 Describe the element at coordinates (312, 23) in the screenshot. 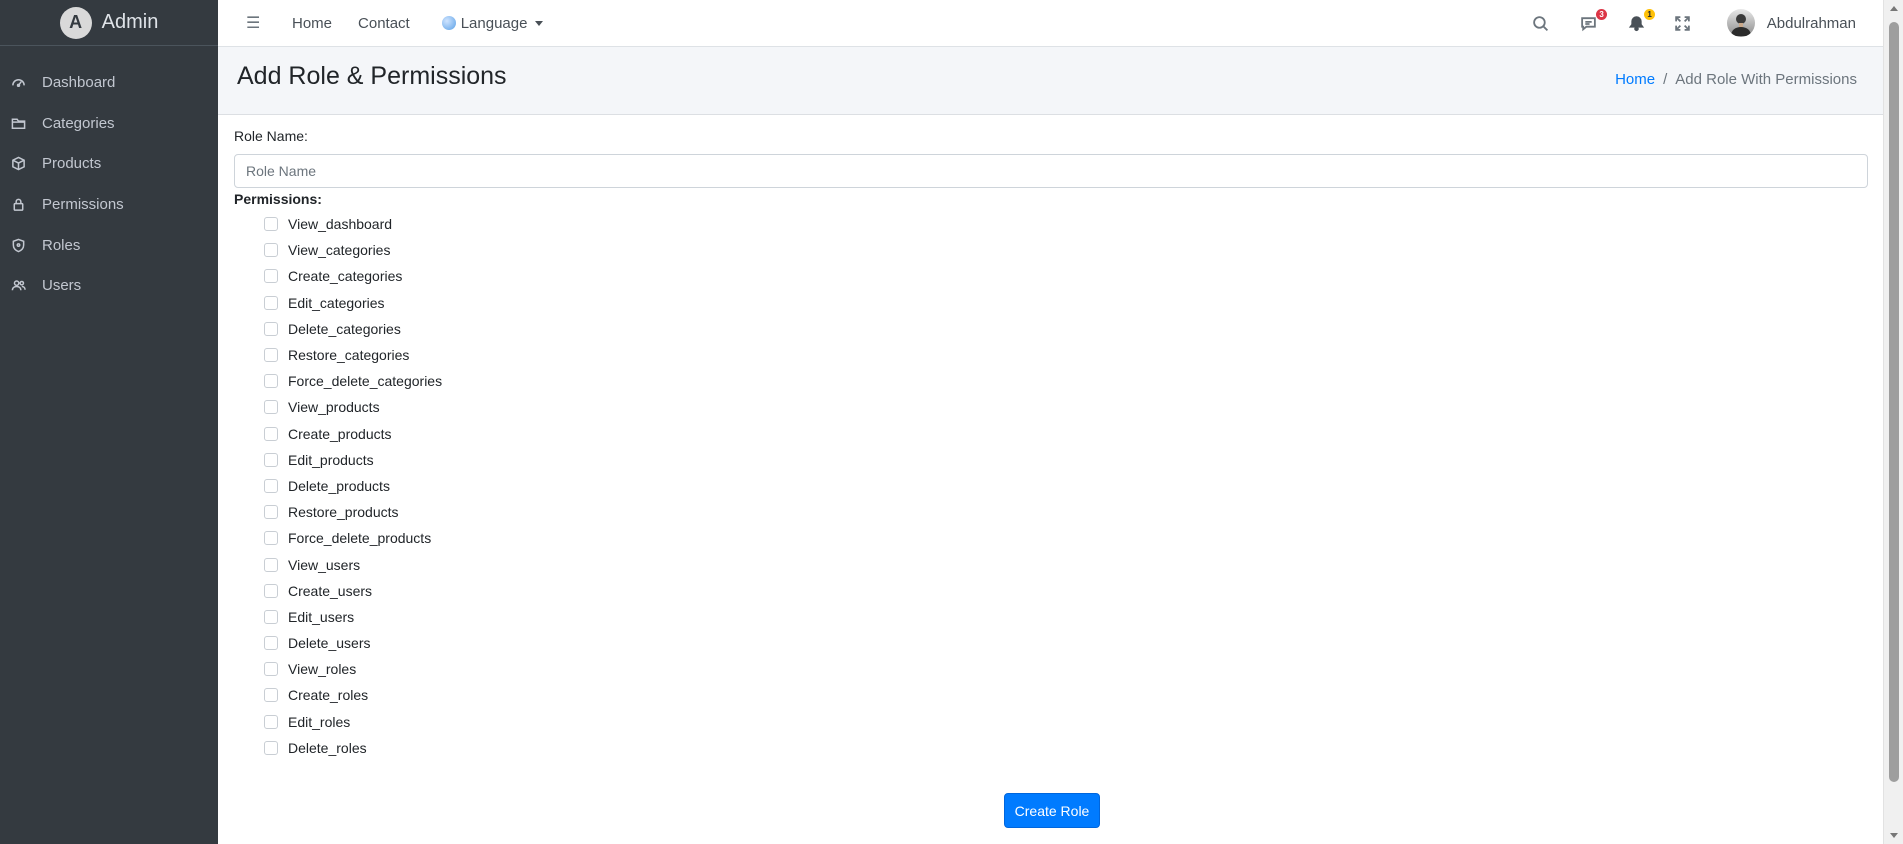

I see `nav-link-home: Home` at that location.